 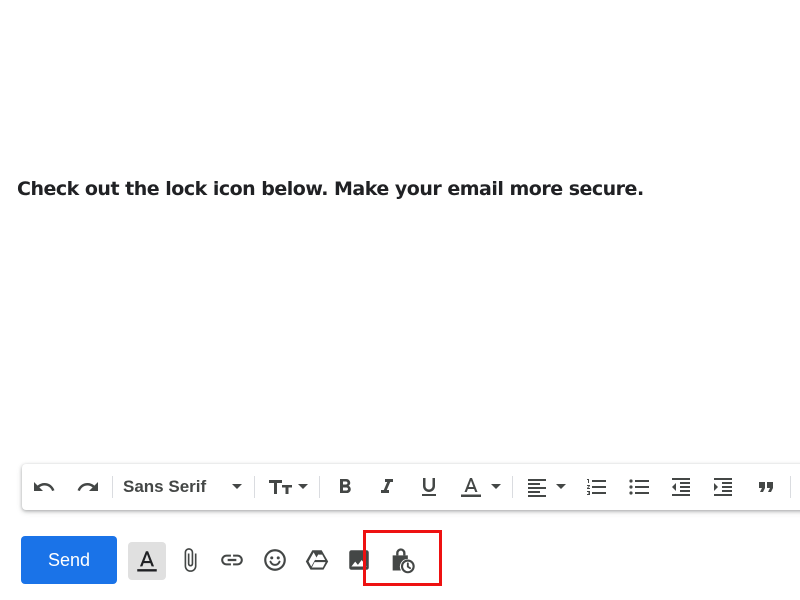 What do you see at coordinates (275, 560) in the screenshot?
I see `emoji-icon` at bounding box center [275, 560].